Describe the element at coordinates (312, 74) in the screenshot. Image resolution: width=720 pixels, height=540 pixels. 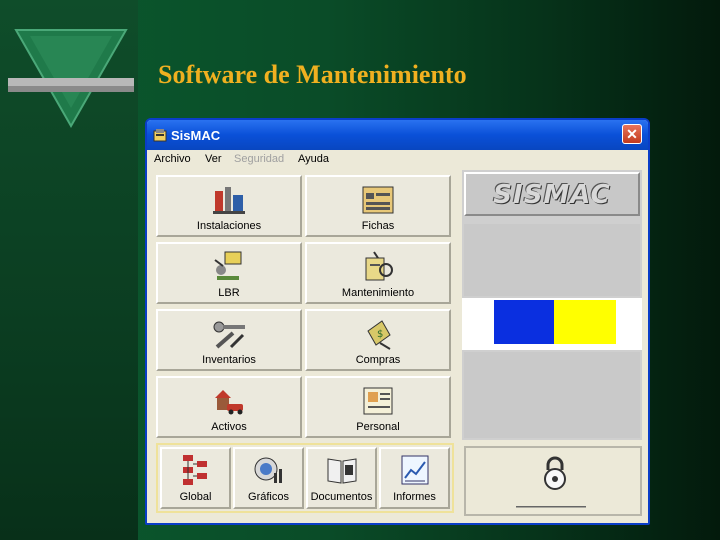
I see `slide-title: Software de Mantenimiento` at that location.